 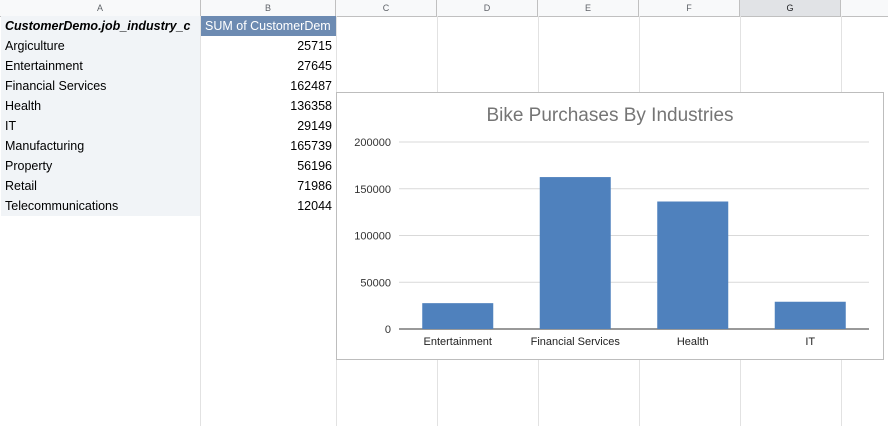 I want to click on y-tick-label: 100000, so click(x=372, y=237).